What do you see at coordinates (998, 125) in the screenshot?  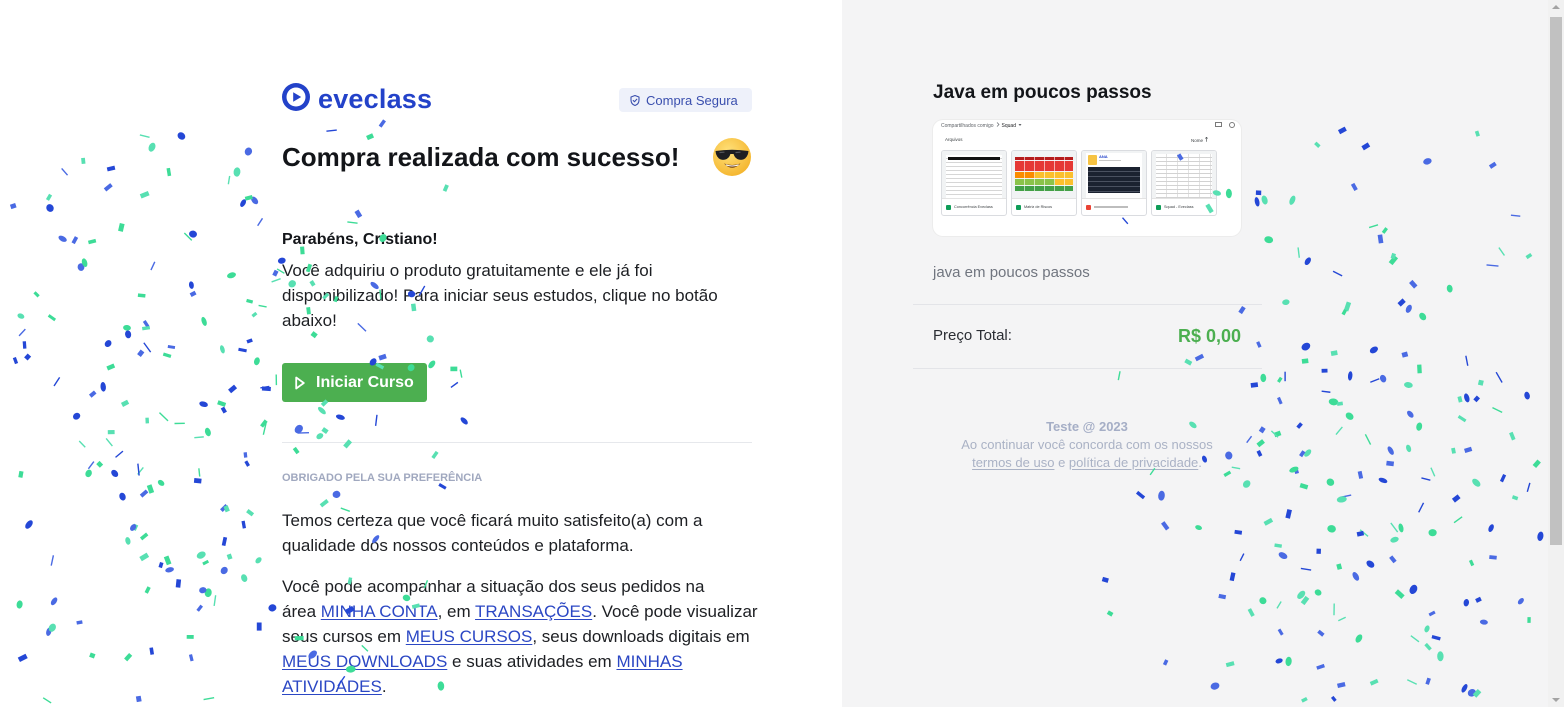 I see `chevron-right-icon` at bounding box center [998, 125].